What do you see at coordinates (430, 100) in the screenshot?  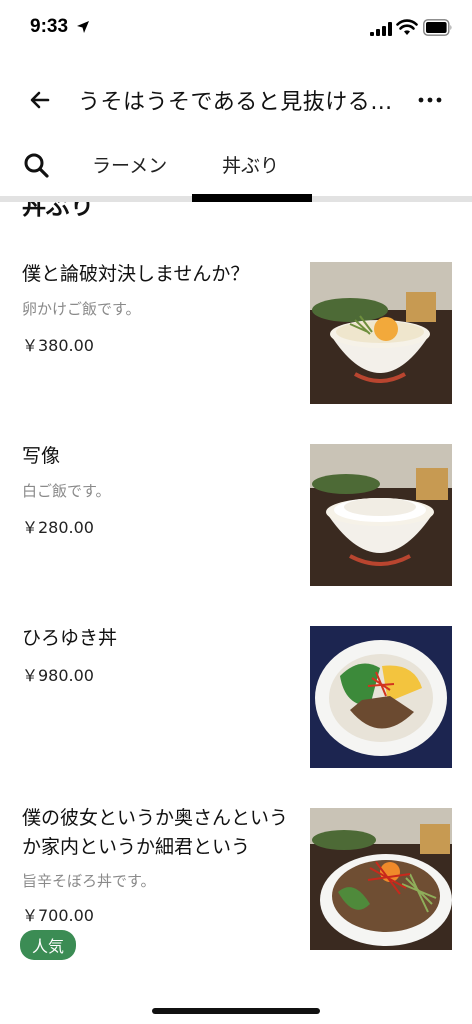 I see `more-icon` at bounding box center [430, 100].